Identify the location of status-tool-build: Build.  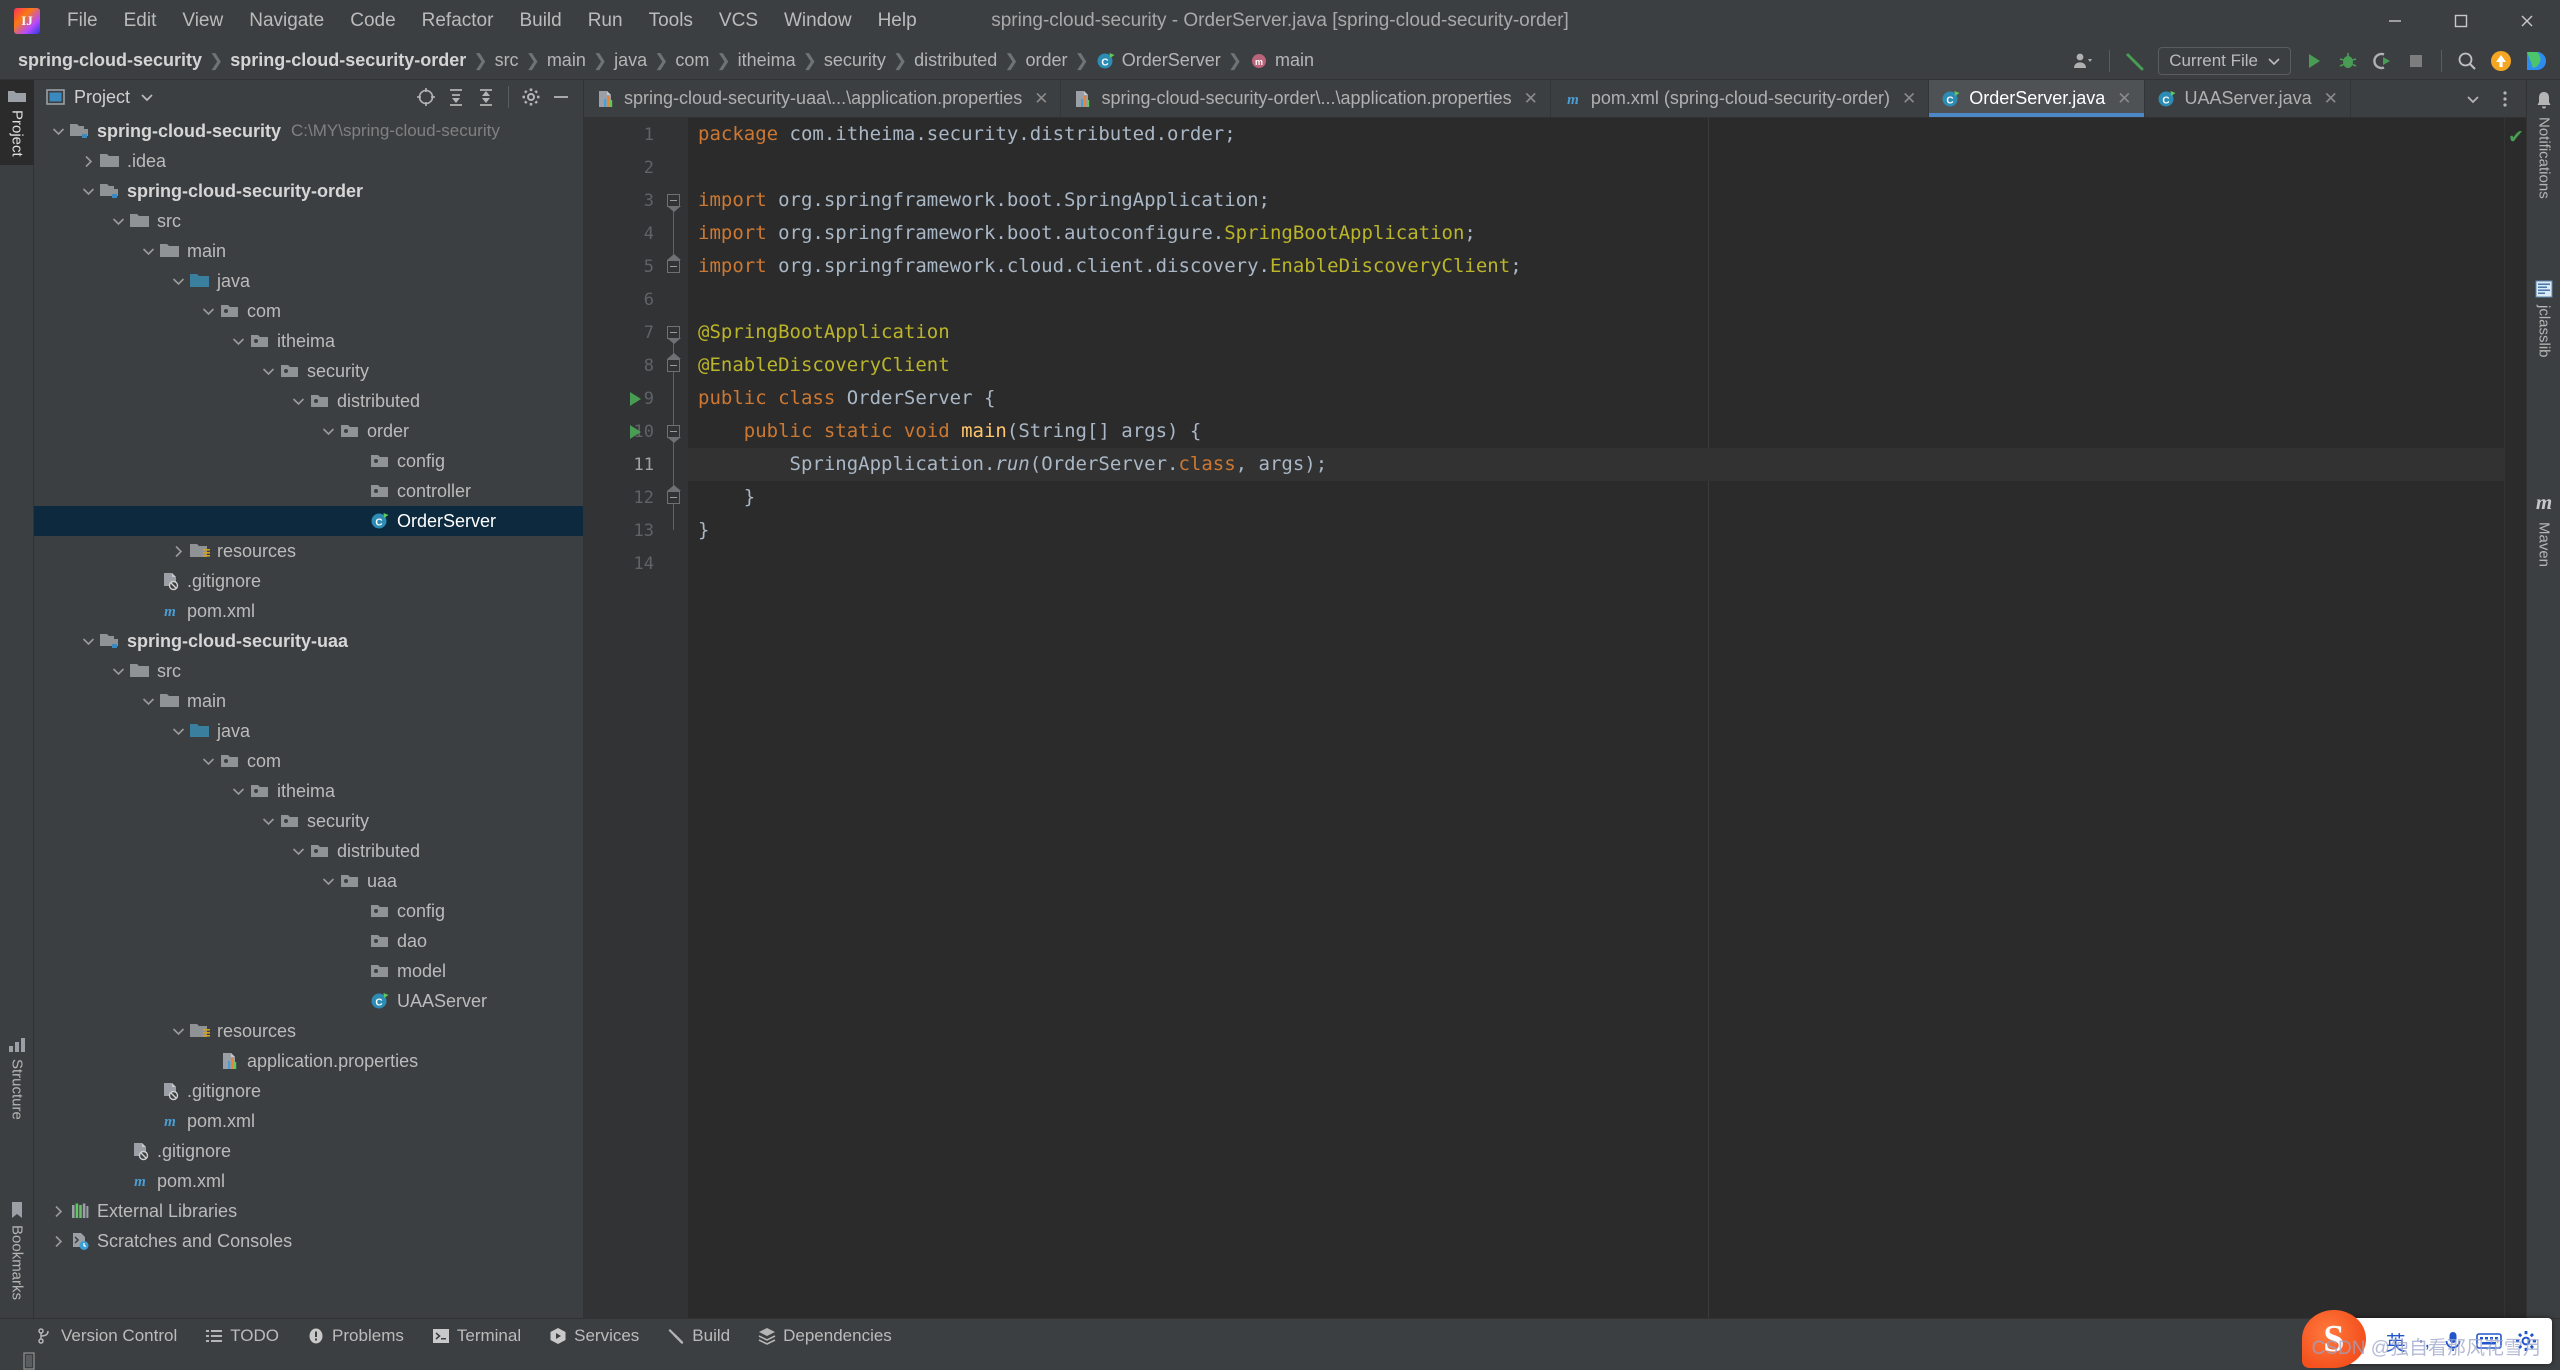
(698, 1336).